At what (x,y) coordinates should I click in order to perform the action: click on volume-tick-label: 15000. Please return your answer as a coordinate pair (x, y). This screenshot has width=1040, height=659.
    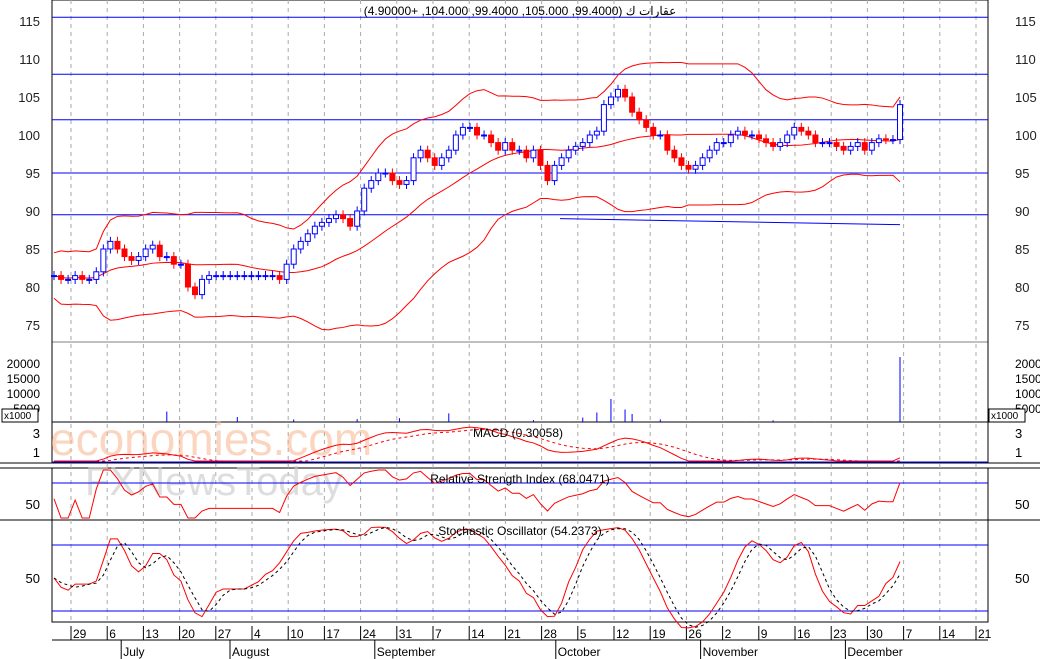
    Looking at the image, I should click on (24, 379).